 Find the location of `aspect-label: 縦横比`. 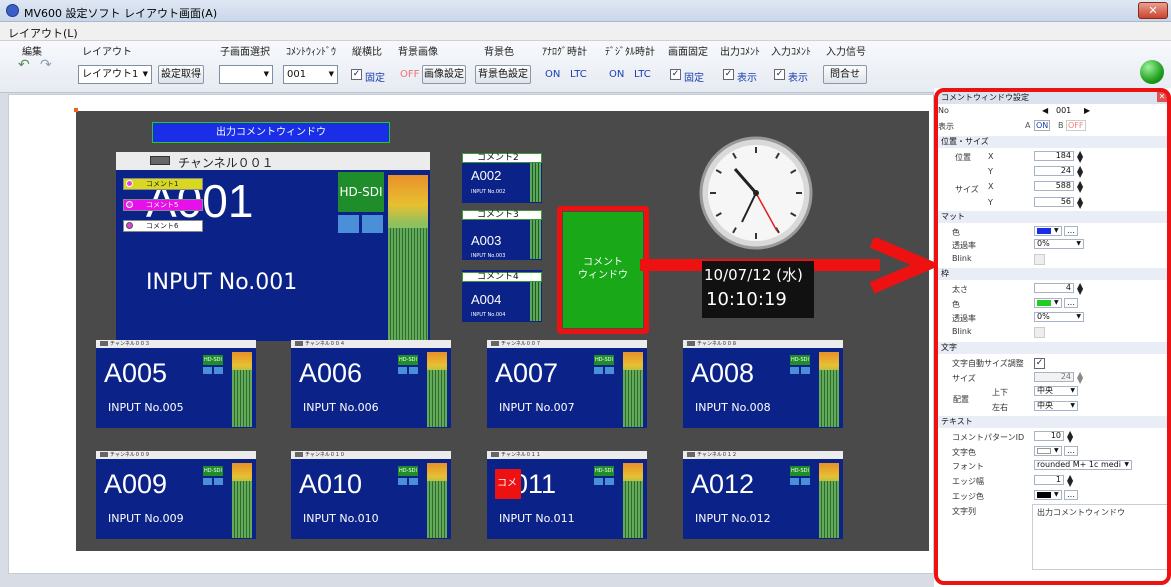

aspect-label: 縦横比 is located at coordinates (367, 52).